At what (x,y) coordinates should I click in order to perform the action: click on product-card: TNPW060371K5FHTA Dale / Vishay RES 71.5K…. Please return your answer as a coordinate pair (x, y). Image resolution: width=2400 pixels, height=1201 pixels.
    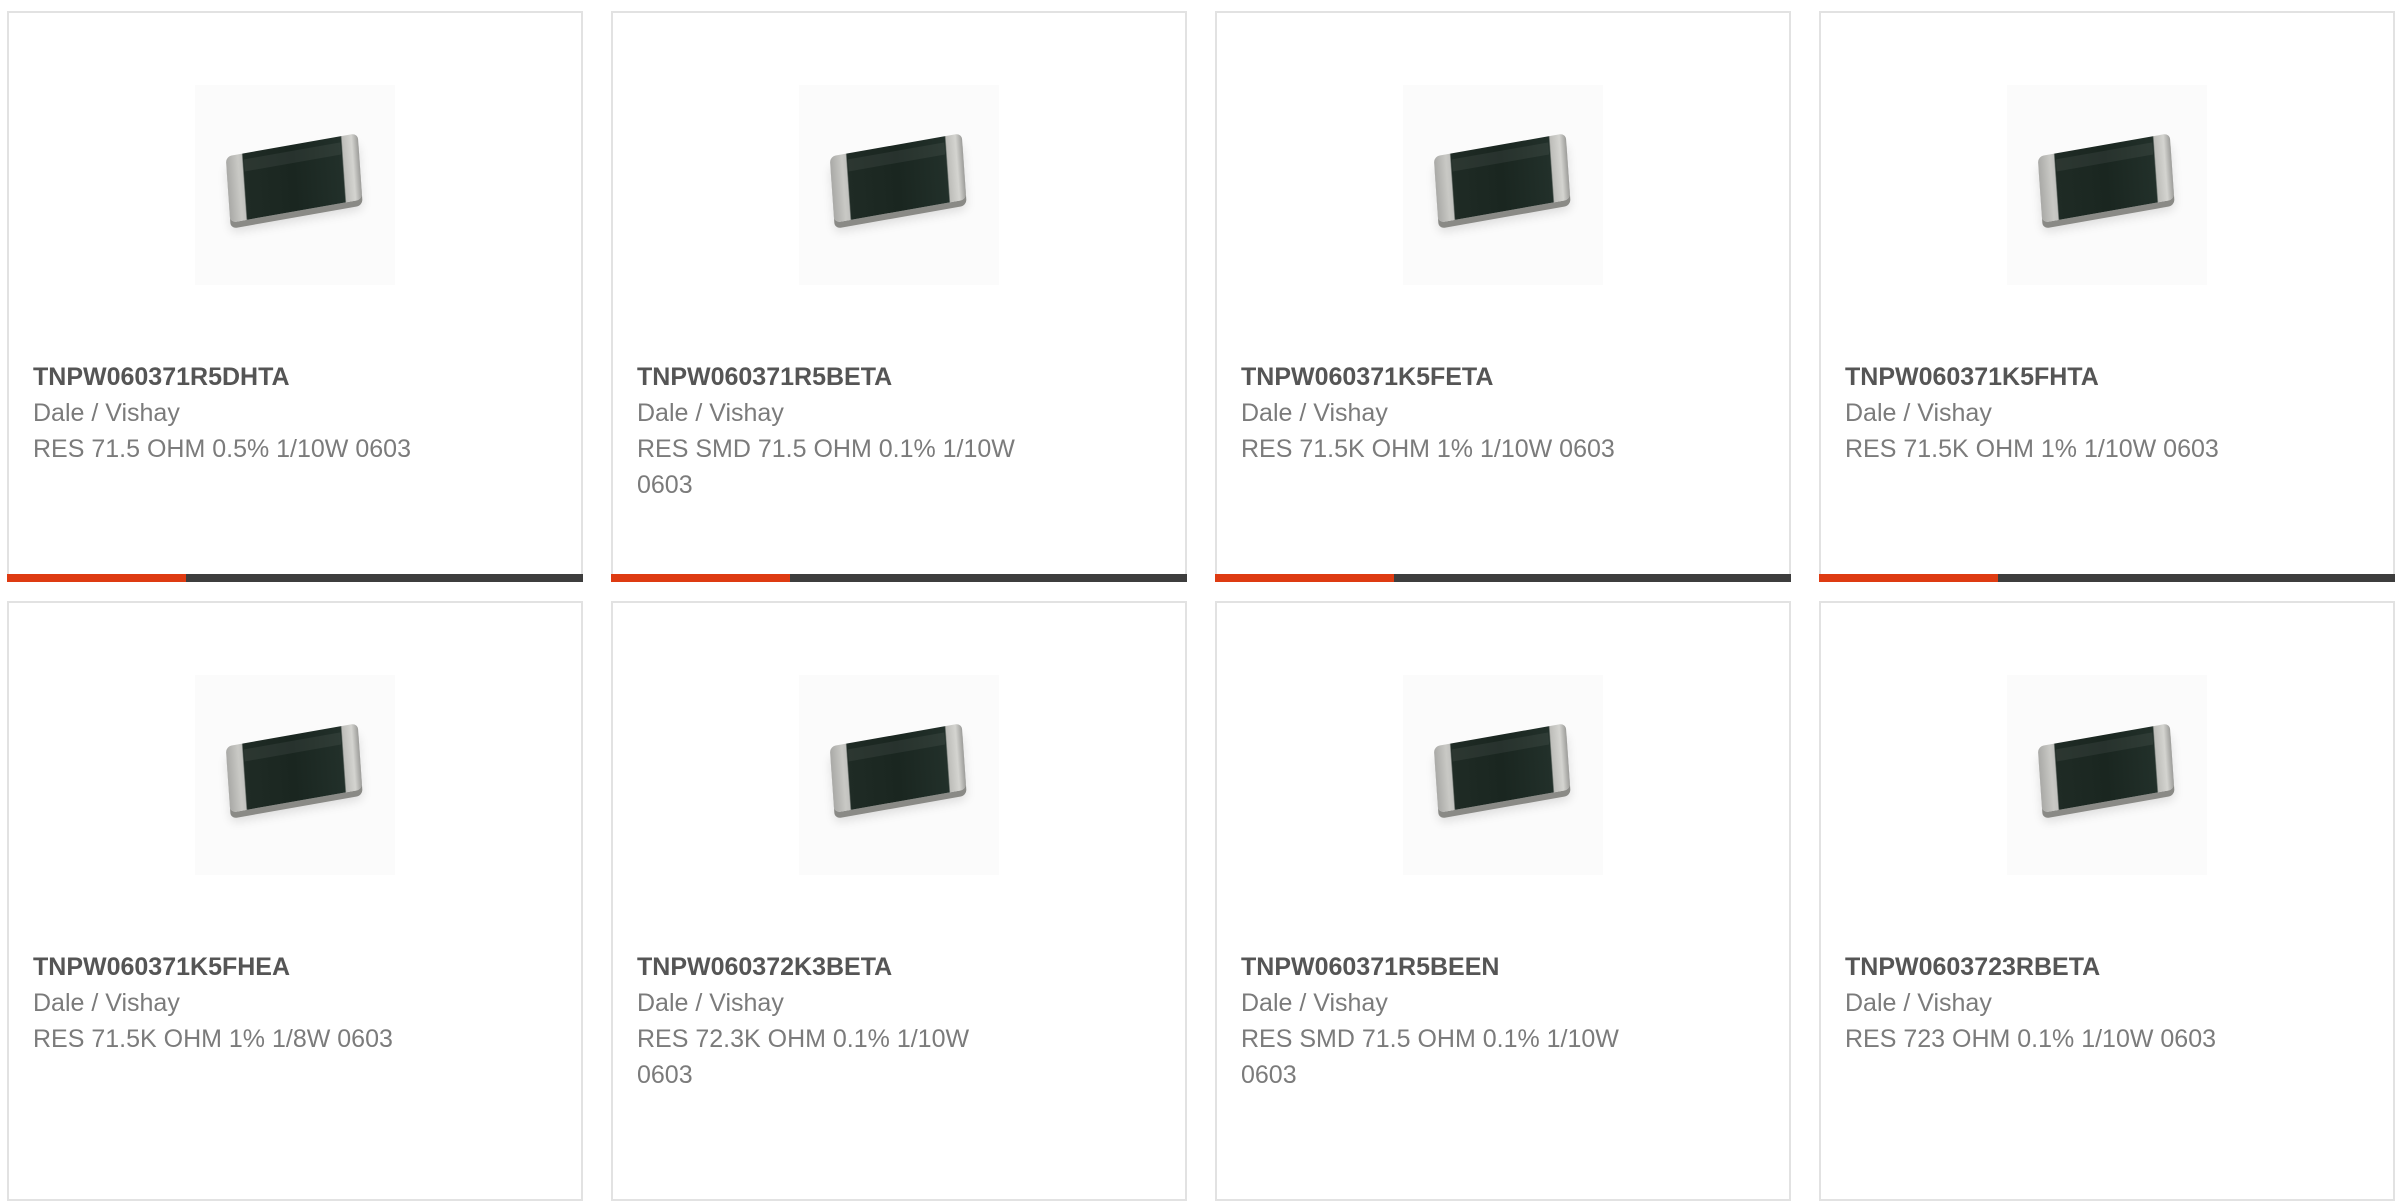
    Looking at the image, I should click on (2107, 296).